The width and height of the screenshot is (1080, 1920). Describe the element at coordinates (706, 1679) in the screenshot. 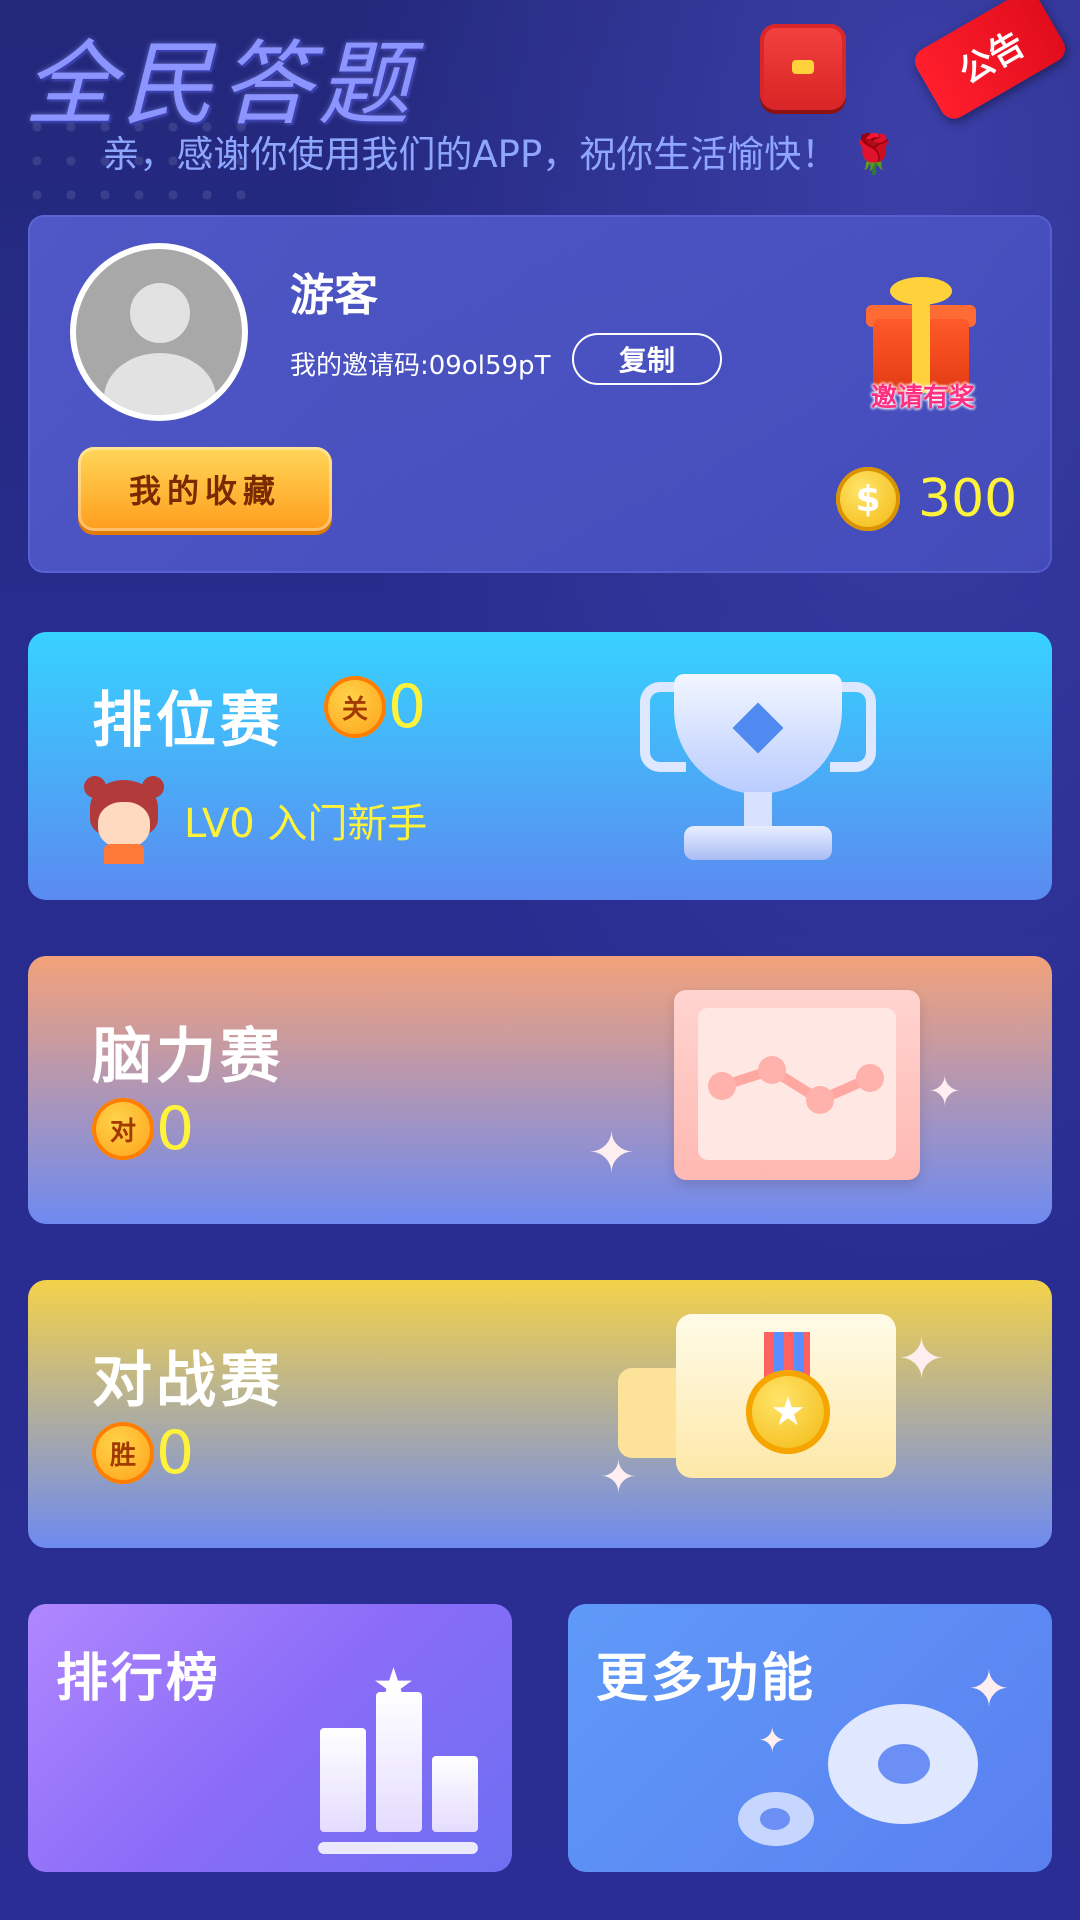

I see `more-functions-title: 更多功能` at that location.